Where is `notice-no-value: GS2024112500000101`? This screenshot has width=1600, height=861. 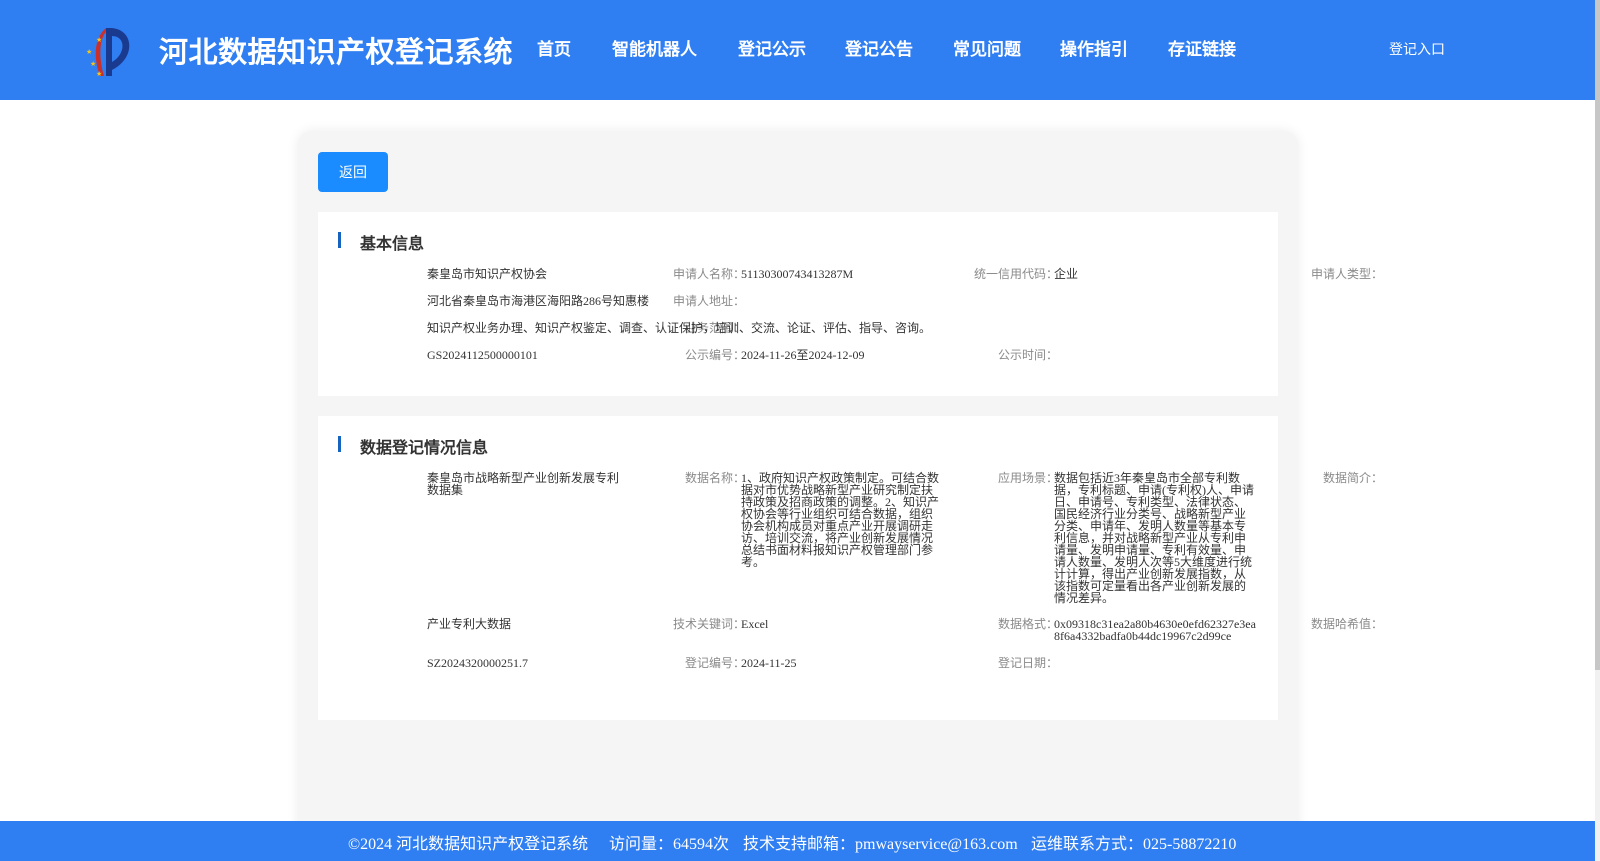
notice-no-value: GS2024112500000101 is located at coordinates (482, 355).